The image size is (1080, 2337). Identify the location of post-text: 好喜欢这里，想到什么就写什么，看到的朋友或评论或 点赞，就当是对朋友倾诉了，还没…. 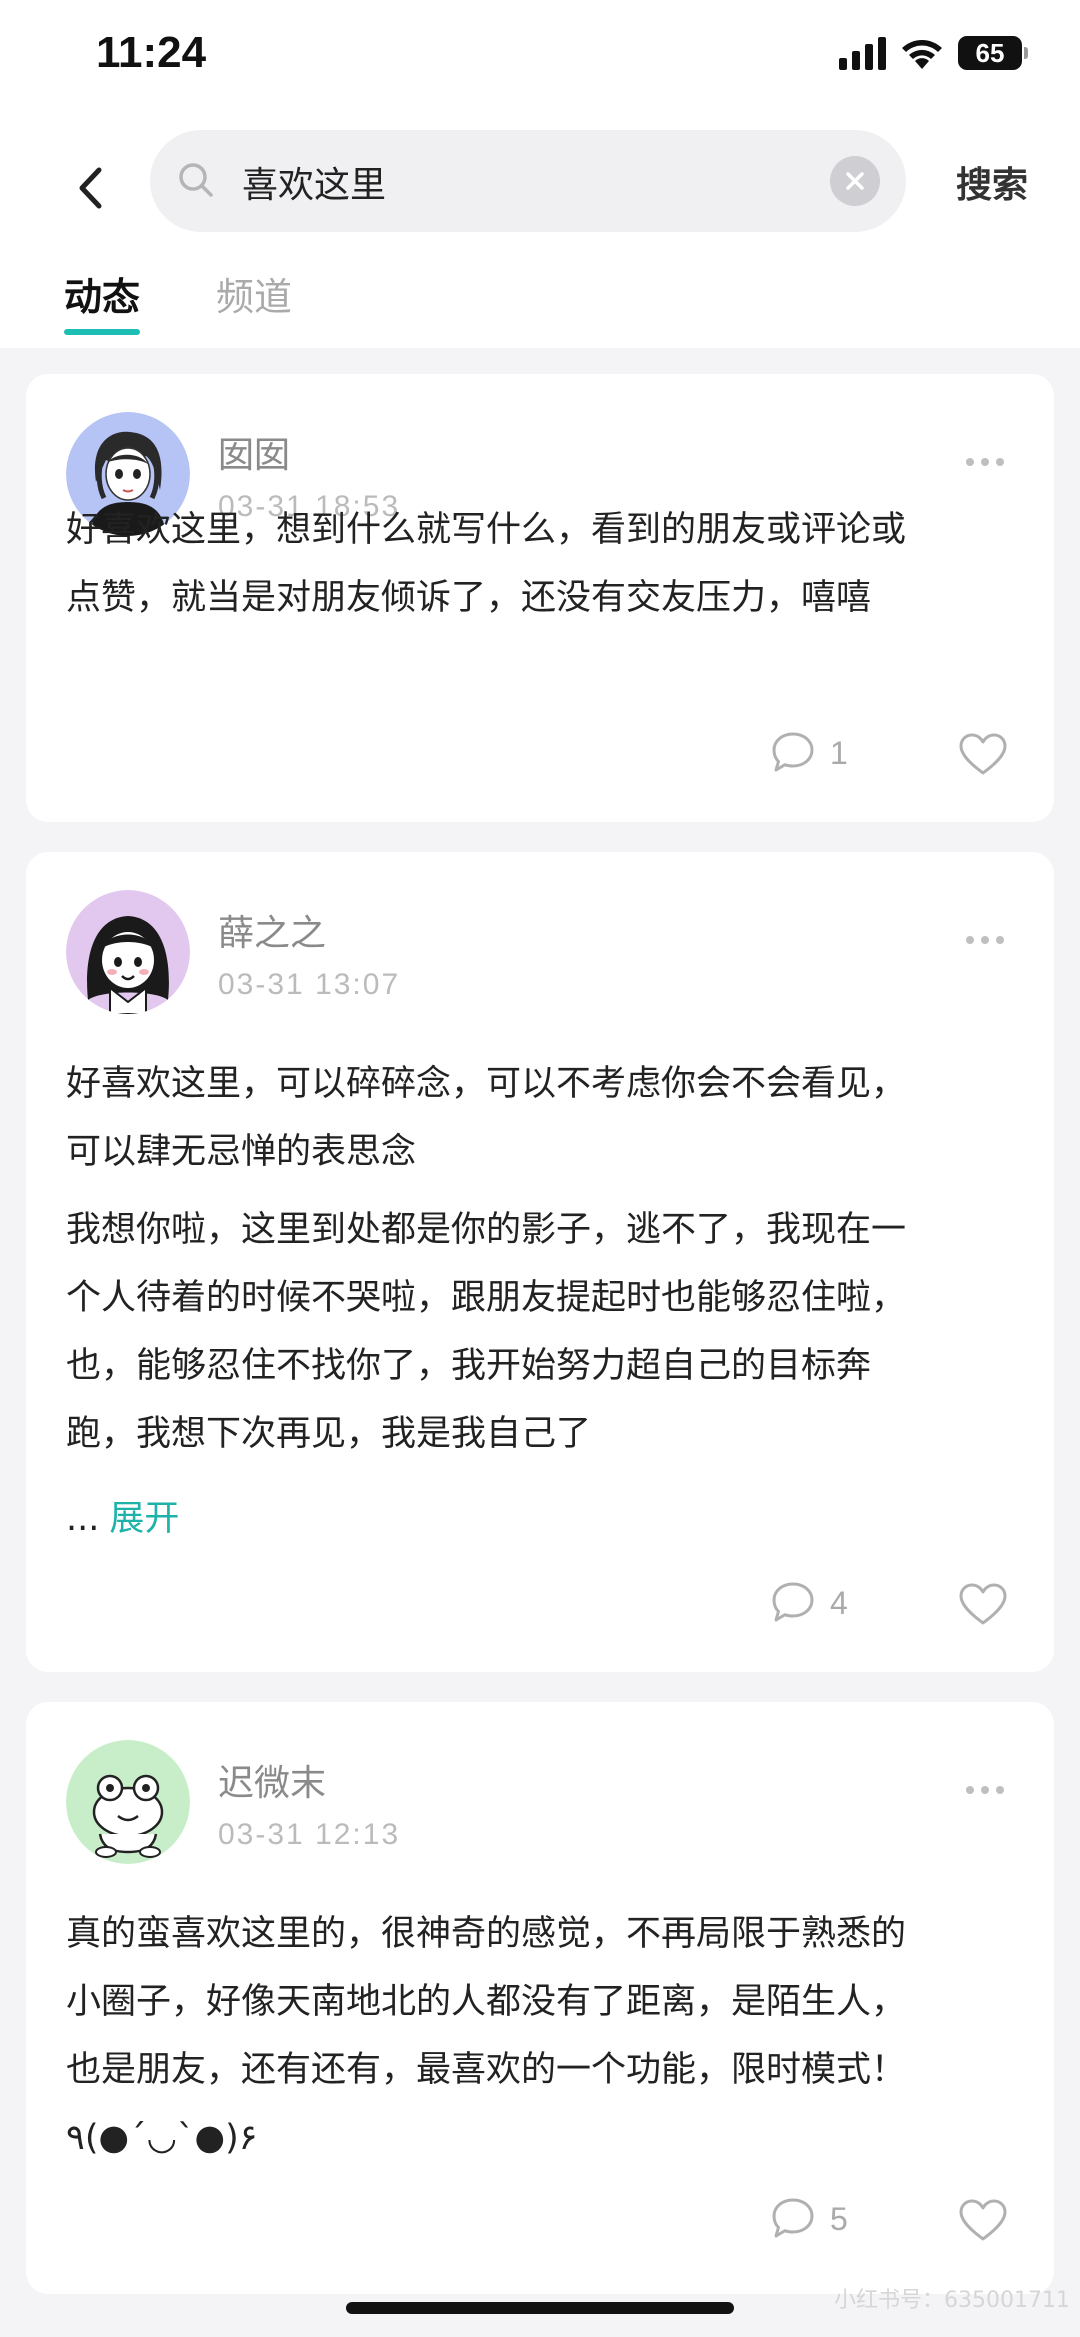
(486, 564).